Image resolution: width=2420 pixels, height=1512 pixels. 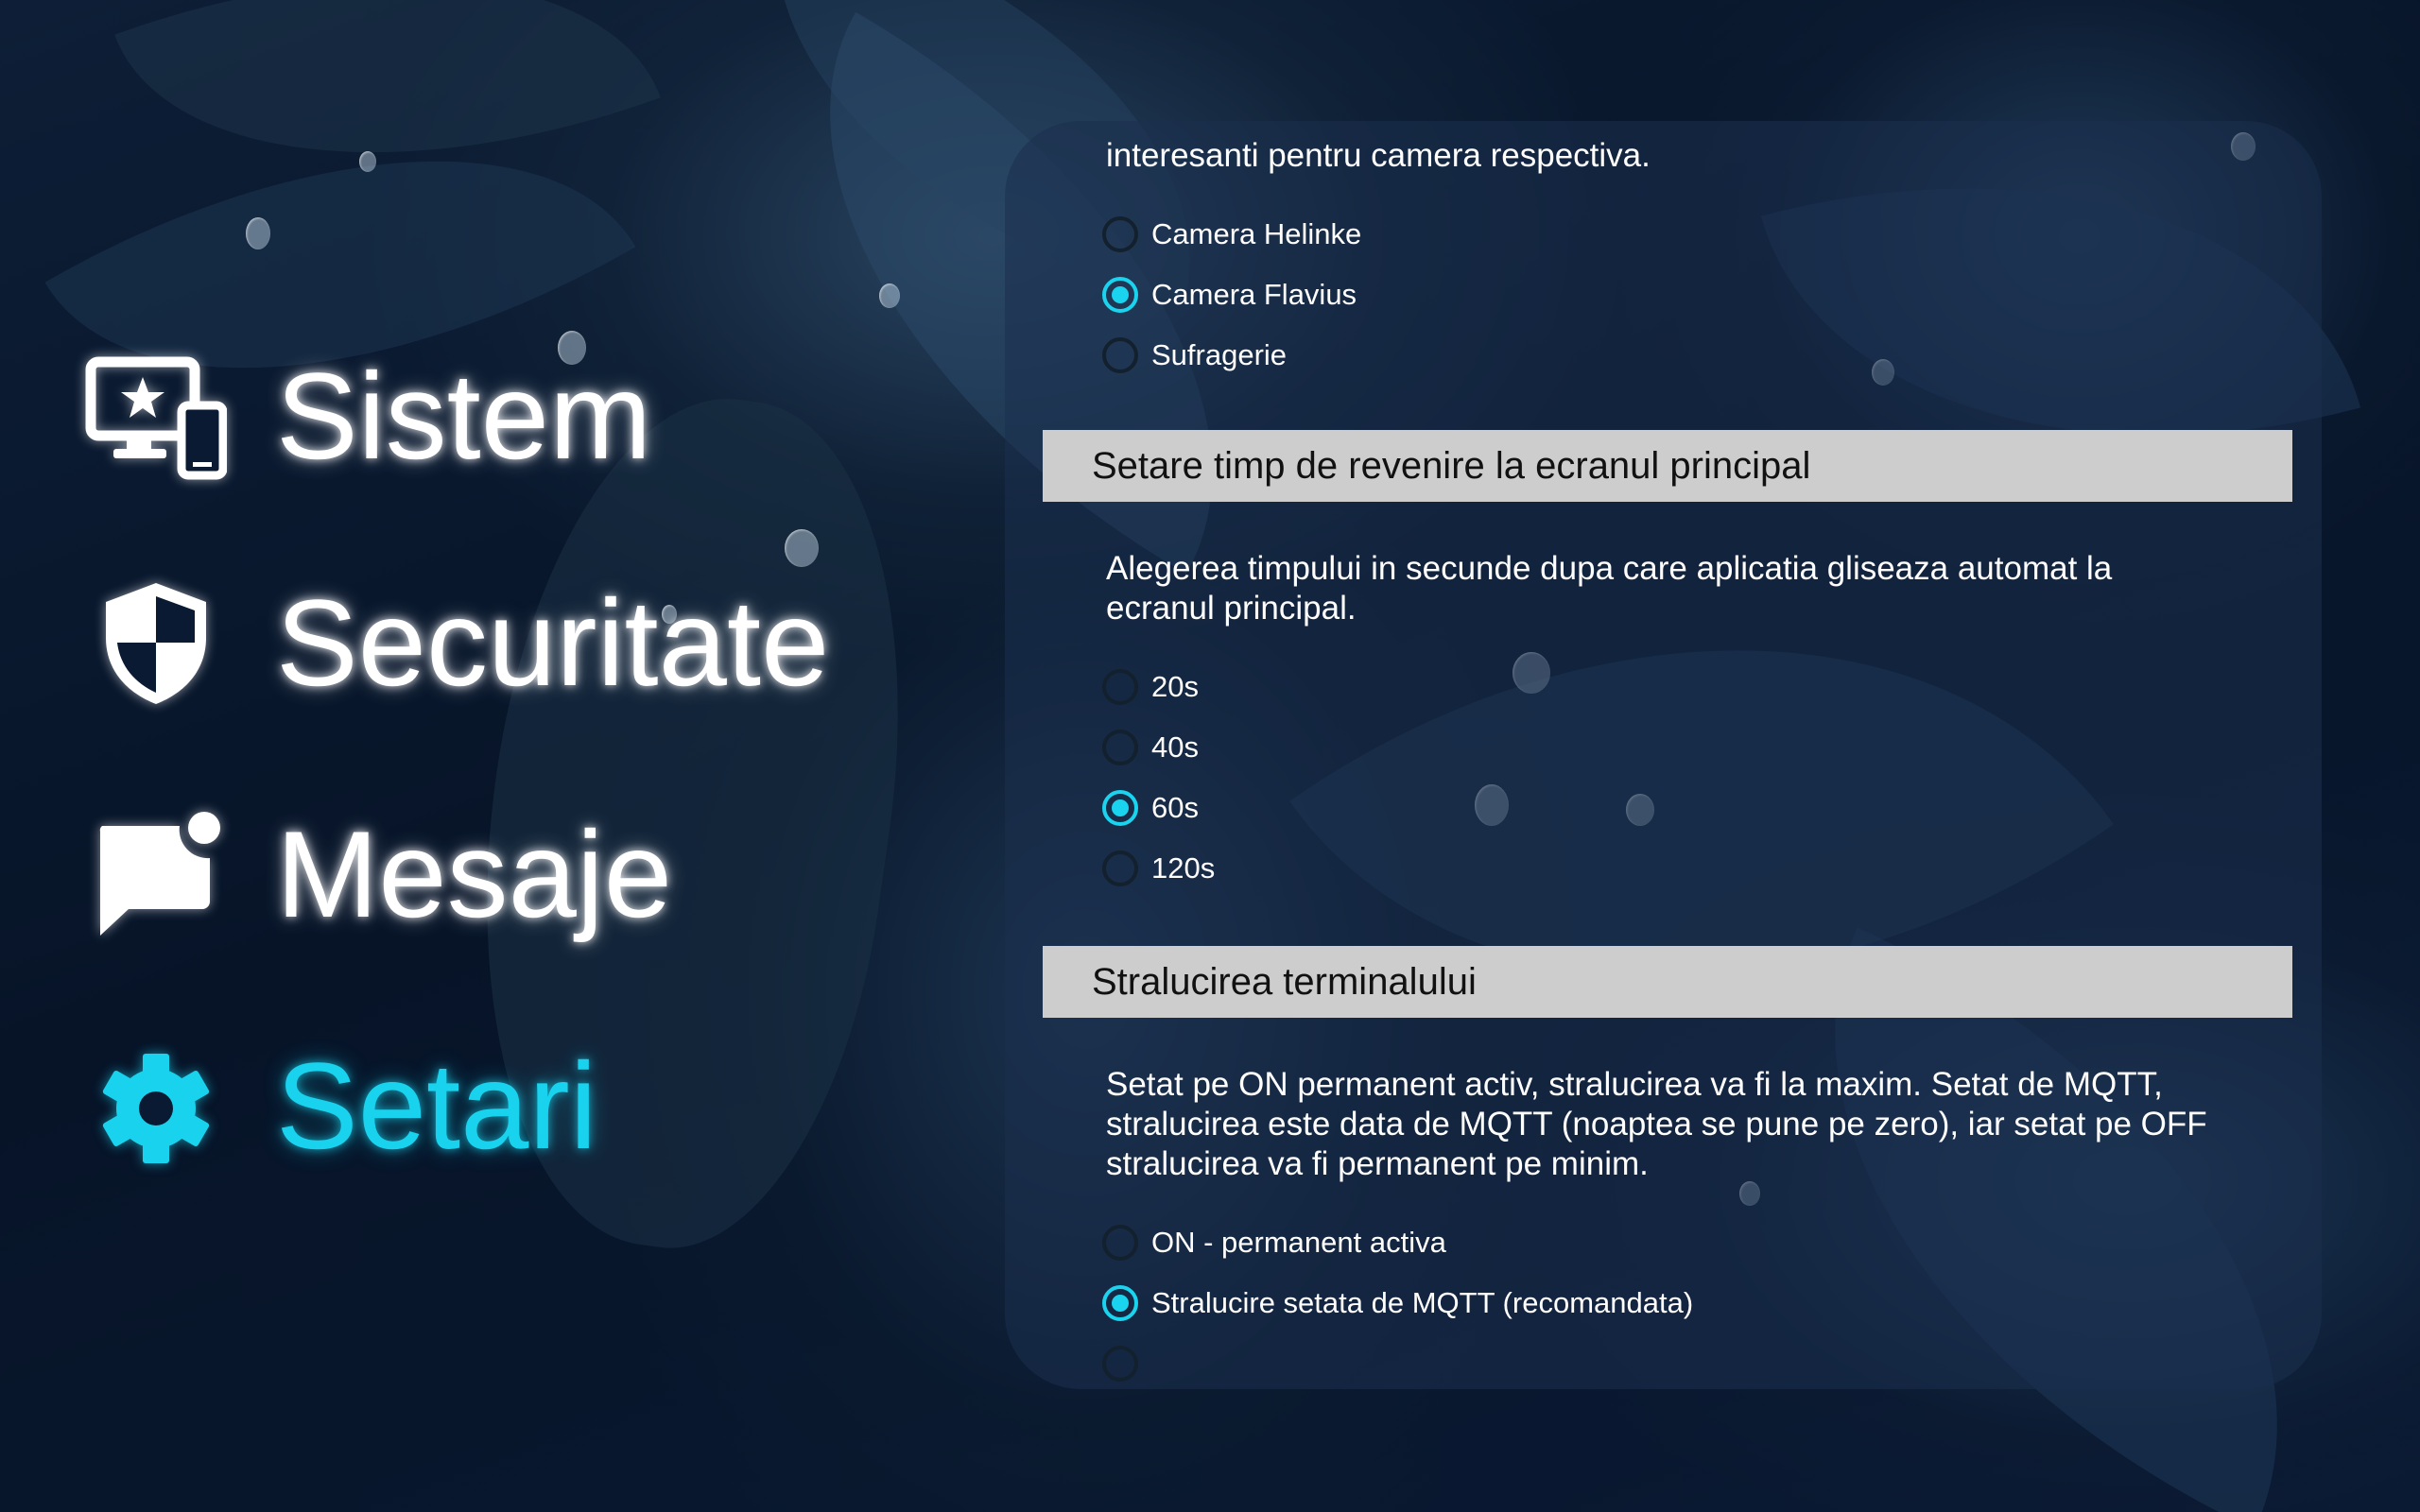 What do you see at coordinates (1712, 355) in the screenshot?
I see `radio-sufragerie: Sufragerie` at bounding box center [1712, 355].